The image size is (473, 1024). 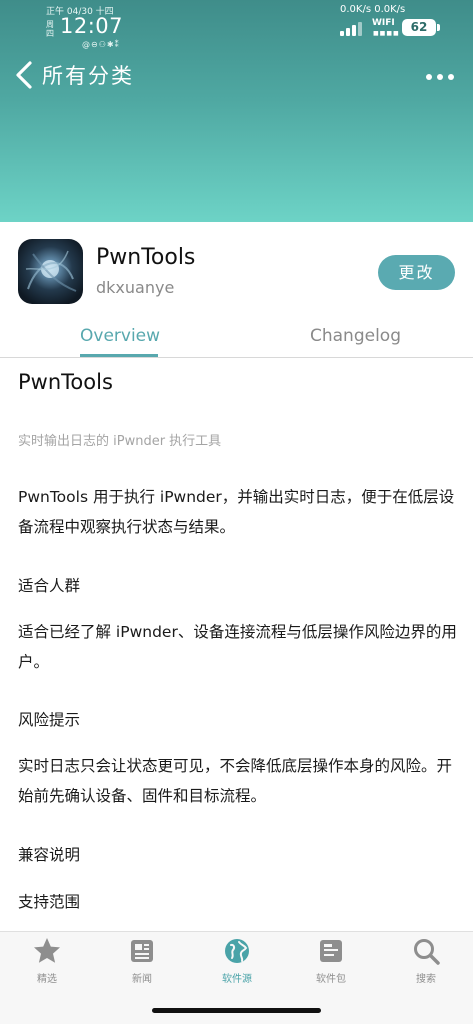 What do you see at coordinates (49, 902) in the screenshot?
I see `section-title-support-range: 支持范围` at bounding box center [49, 902].